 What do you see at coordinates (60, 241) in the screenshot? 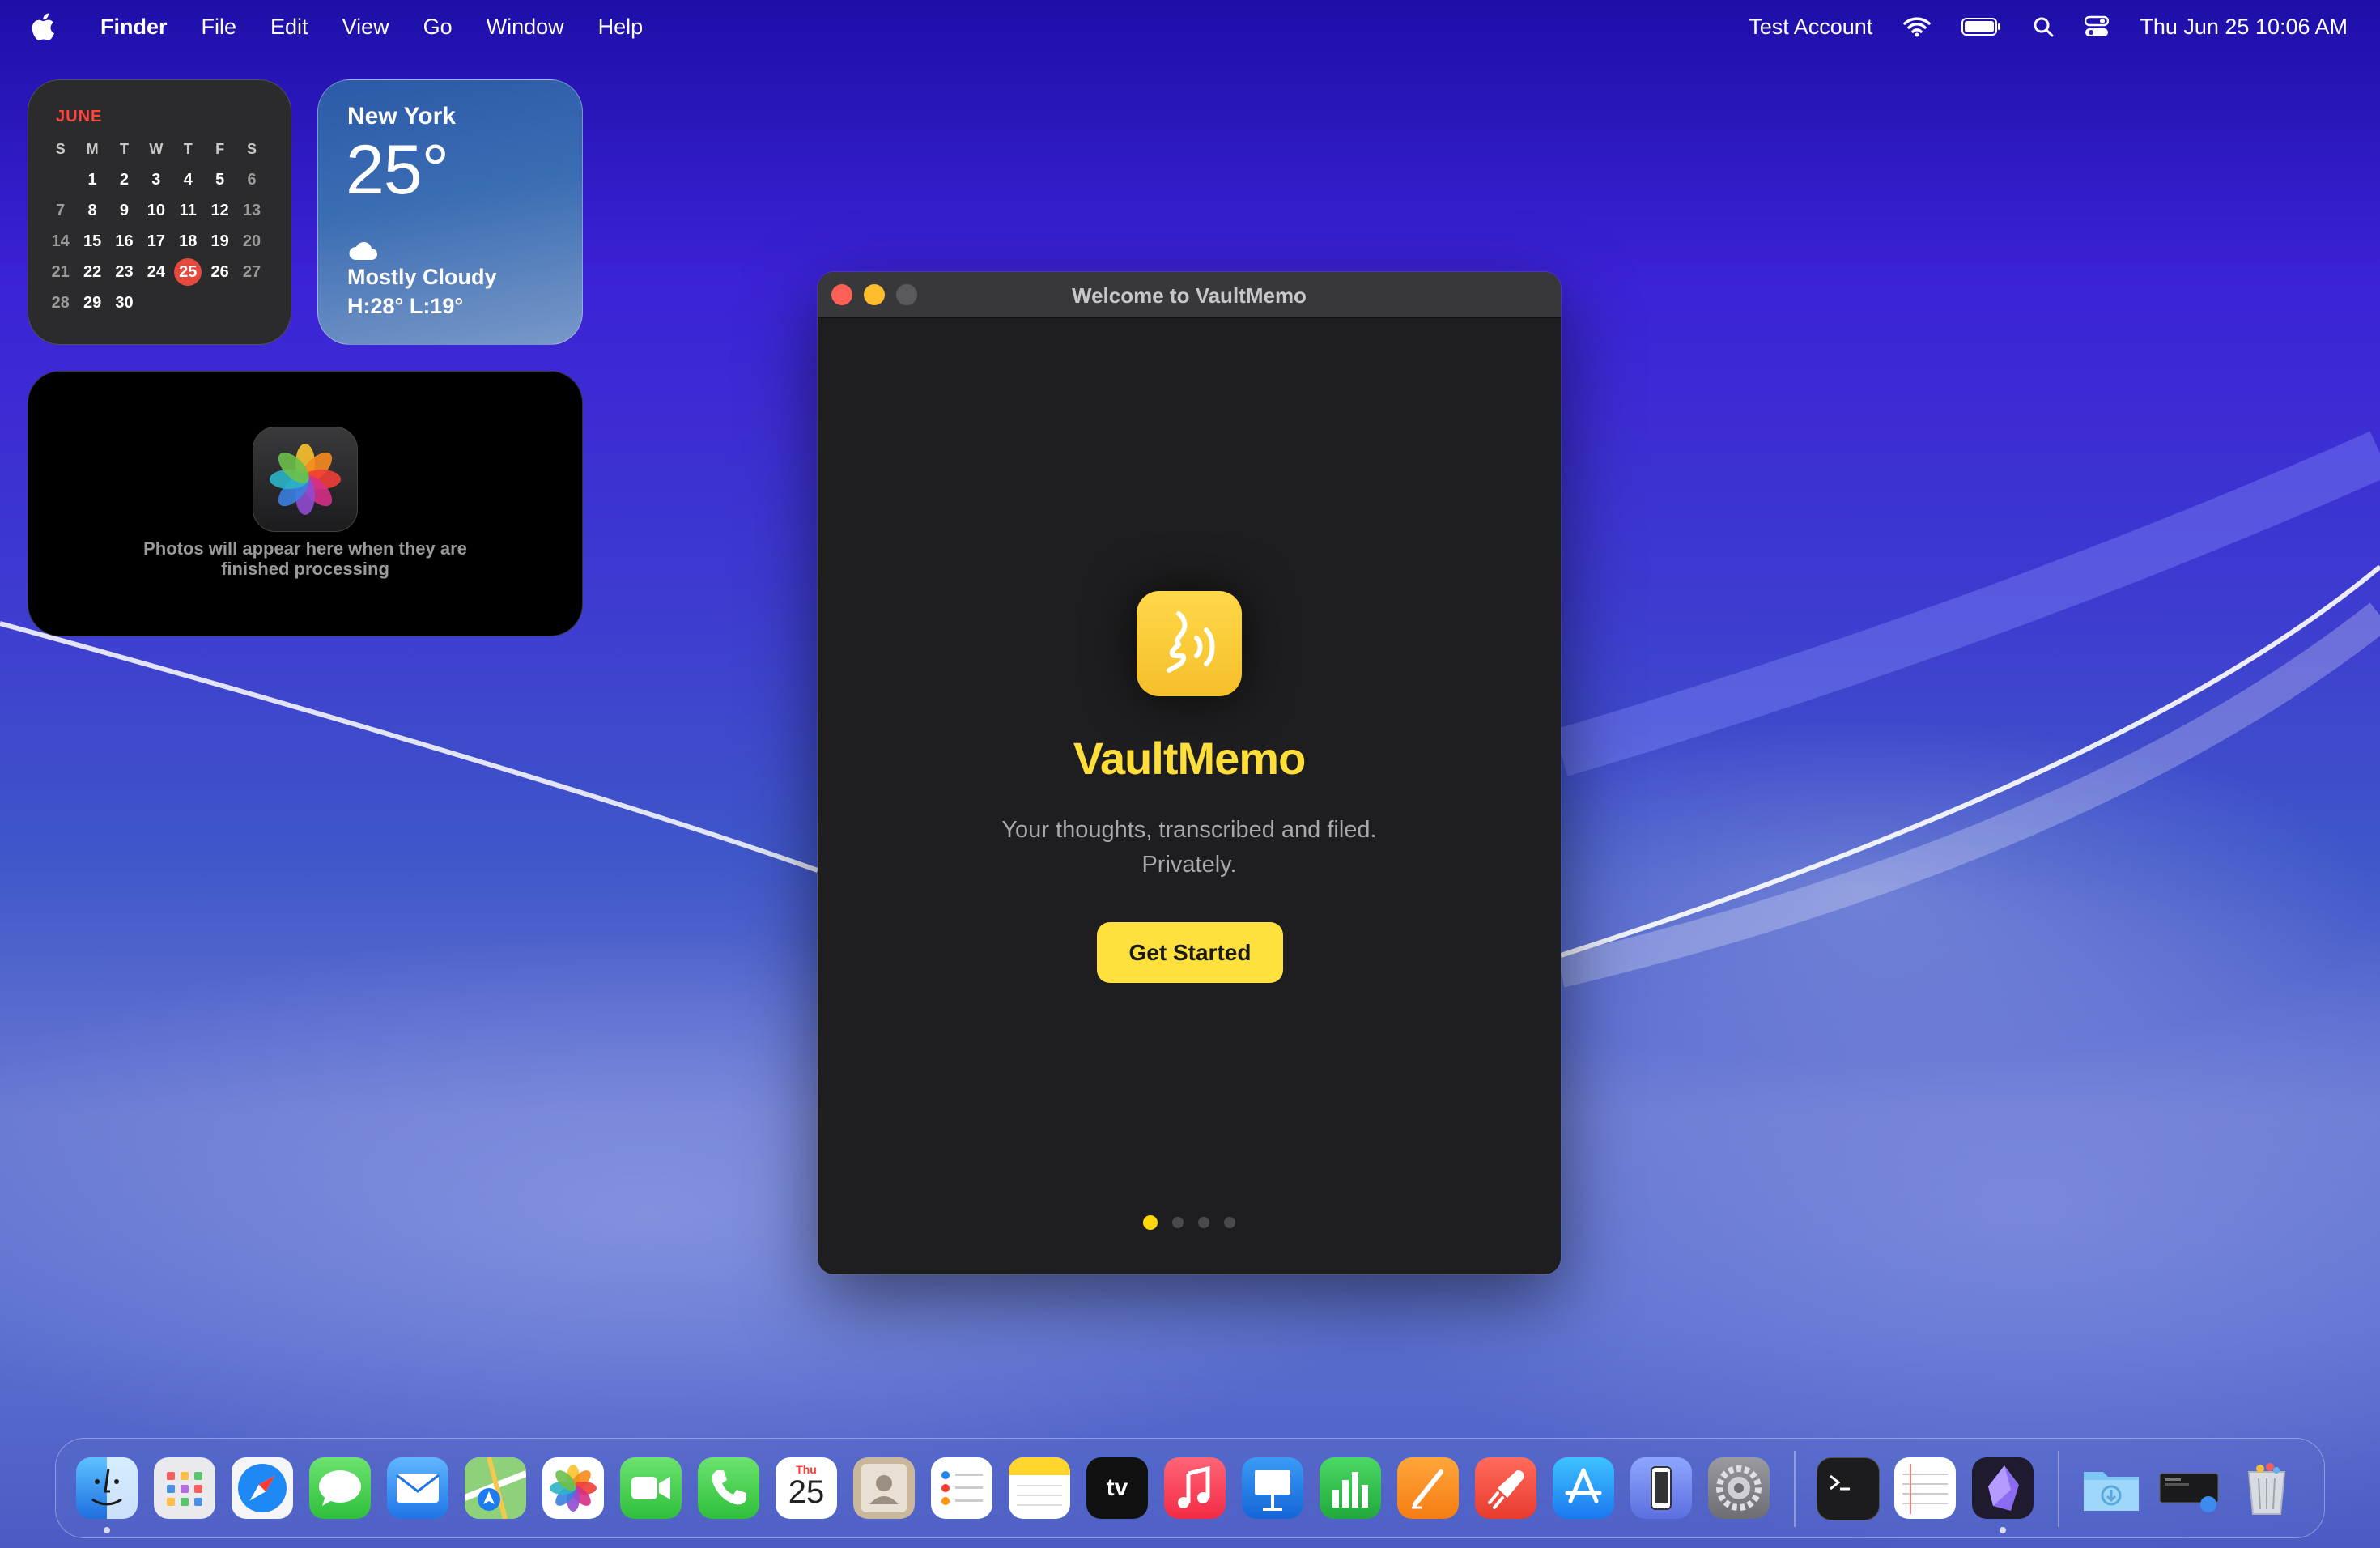
I see `calendar-day: 14` at bounding box center [60, 241].